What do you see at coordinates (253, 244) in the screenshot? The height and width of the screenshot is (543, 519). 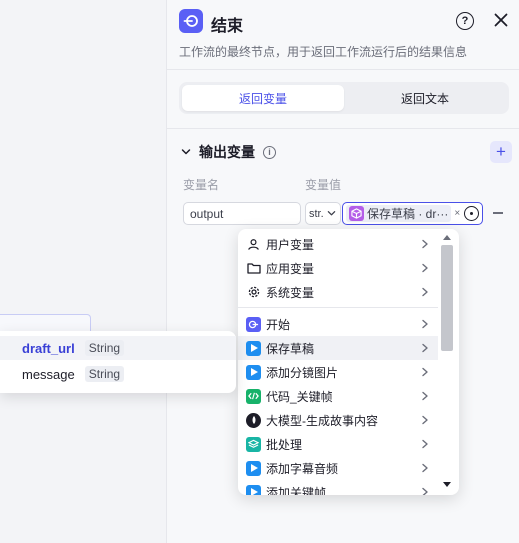 I see `user-icon` at bounding box center [253, 244].